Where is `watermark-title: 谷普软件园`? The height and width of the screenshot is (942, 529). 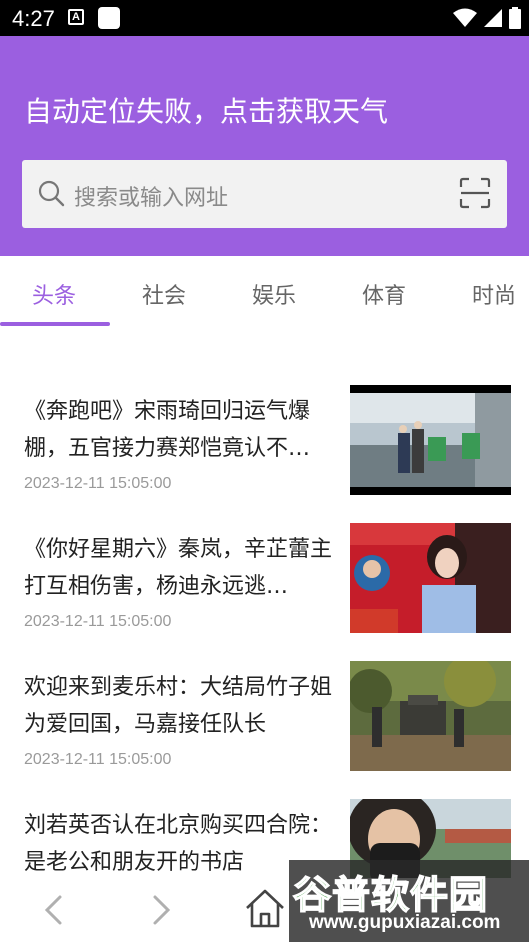
watermark-title: 谷普软件园 is located at coordinates (390, 895).